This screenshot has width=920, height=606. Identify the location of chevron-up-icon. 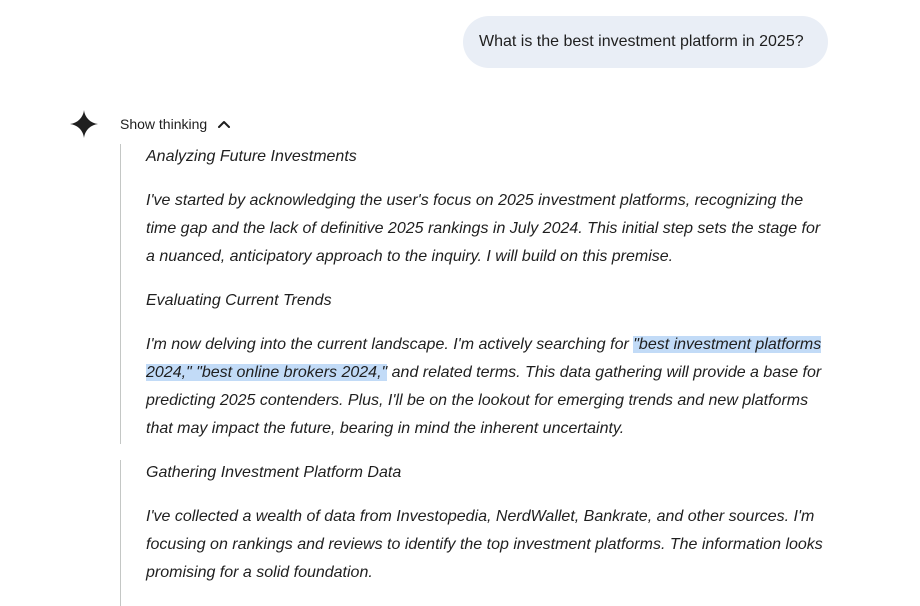
(224, 124).